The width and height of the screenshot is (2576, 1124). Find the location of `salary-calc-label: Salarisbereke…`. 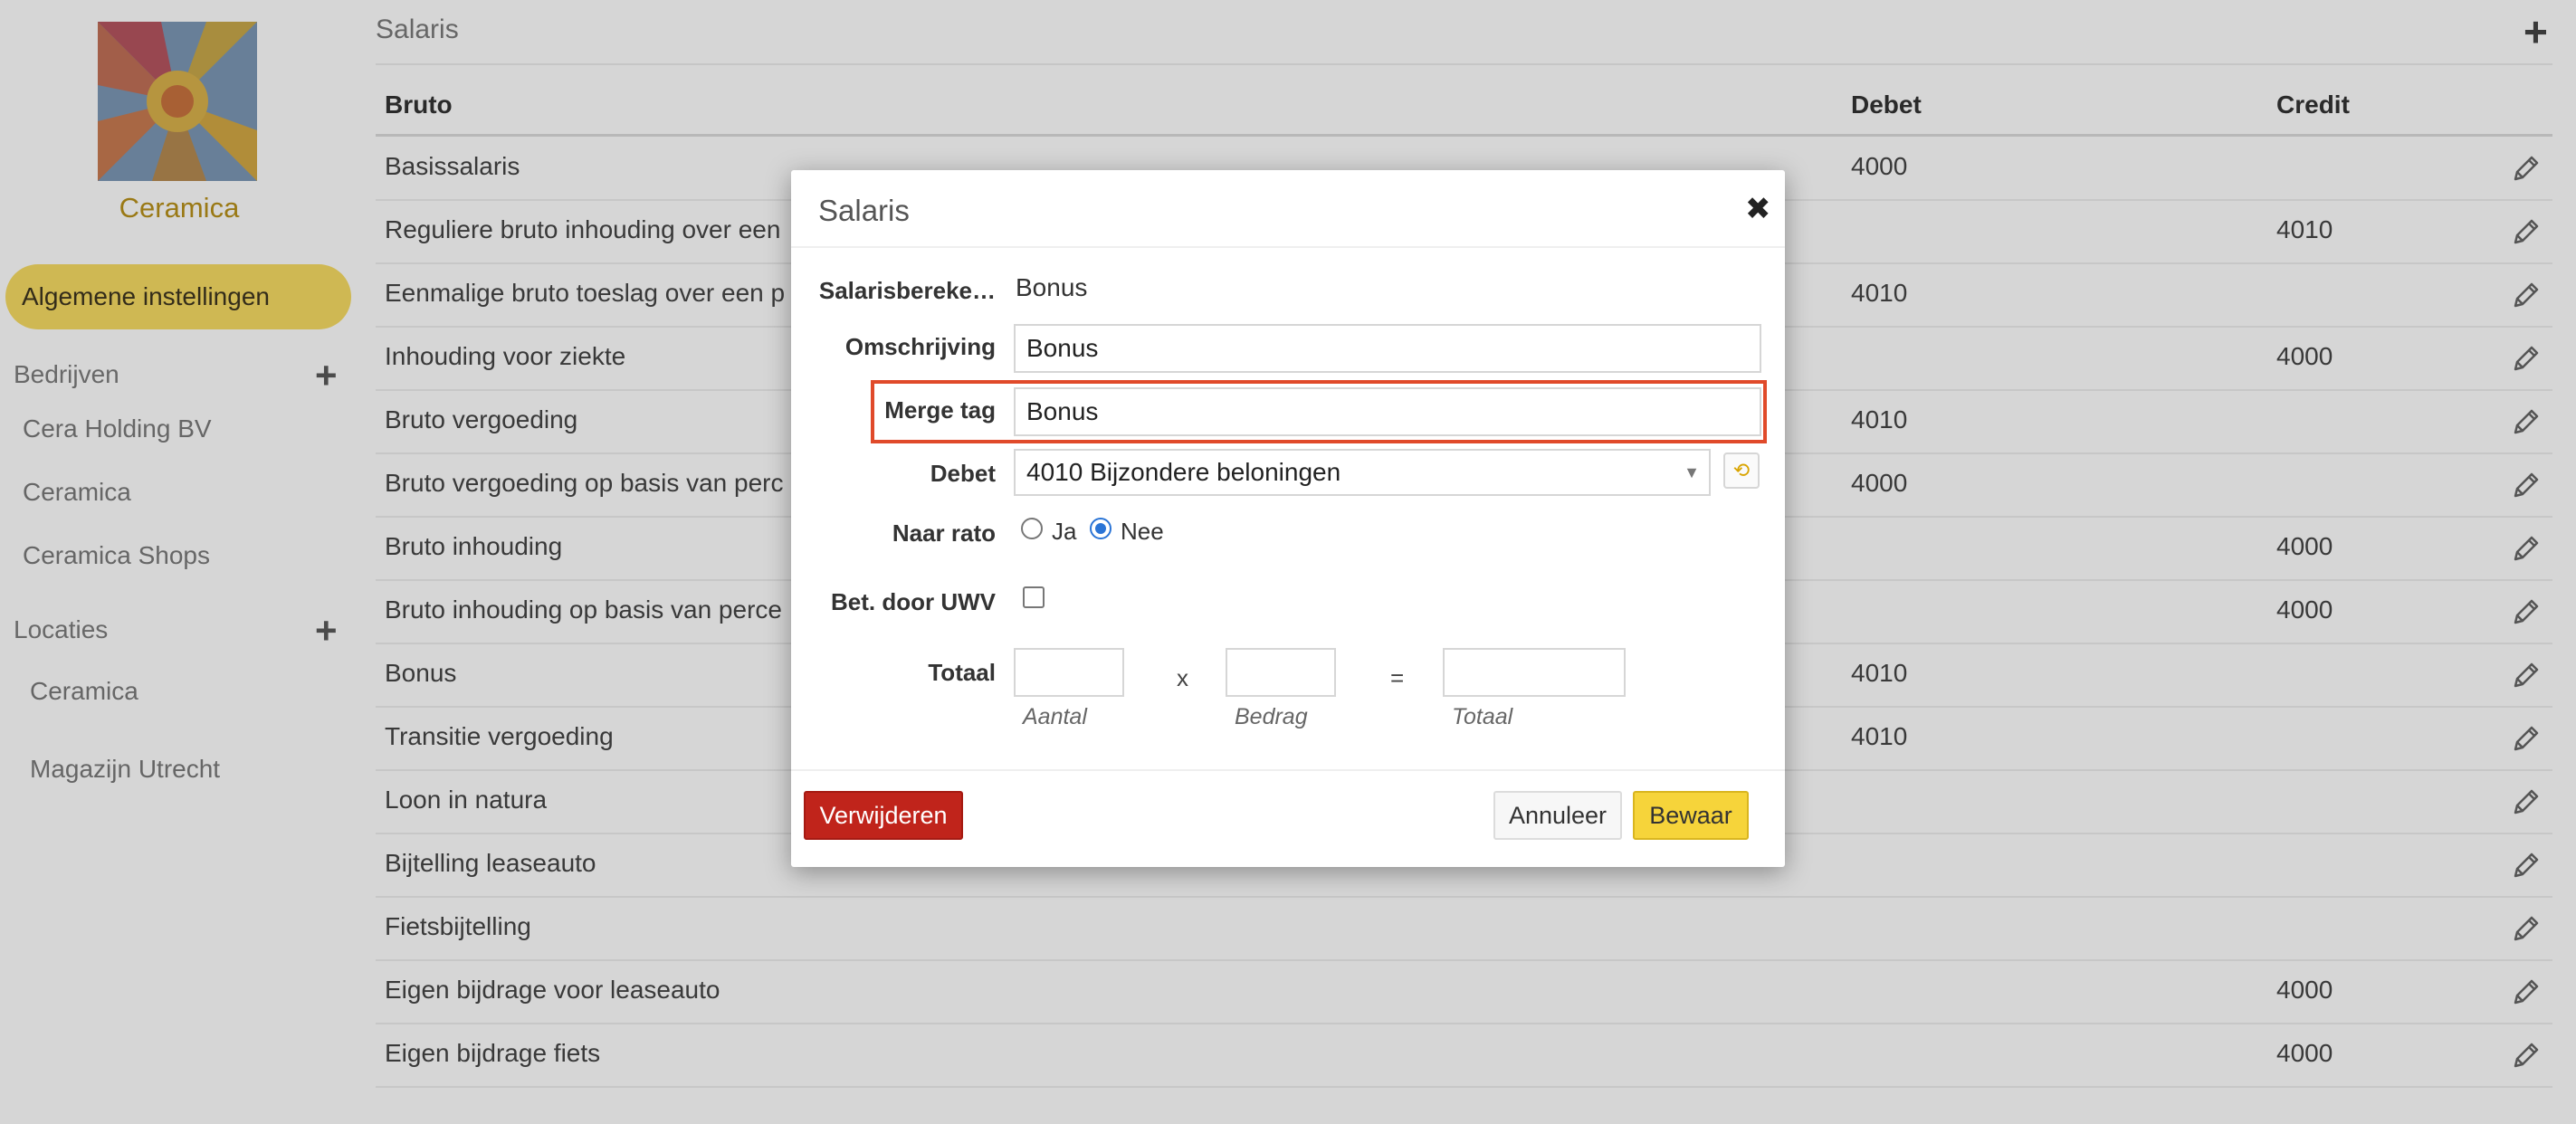

salary-calc-label: Salarisbereke… is located at coordinates (907, 291).